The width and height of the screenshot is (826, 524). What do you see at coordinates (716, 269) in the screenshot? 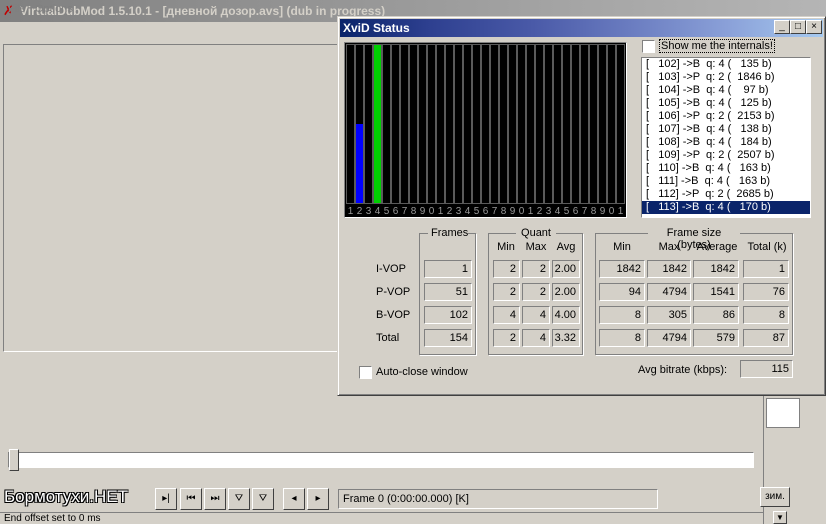
I see `stat-cell-savg: 1842` at bounding box center [716, 269].